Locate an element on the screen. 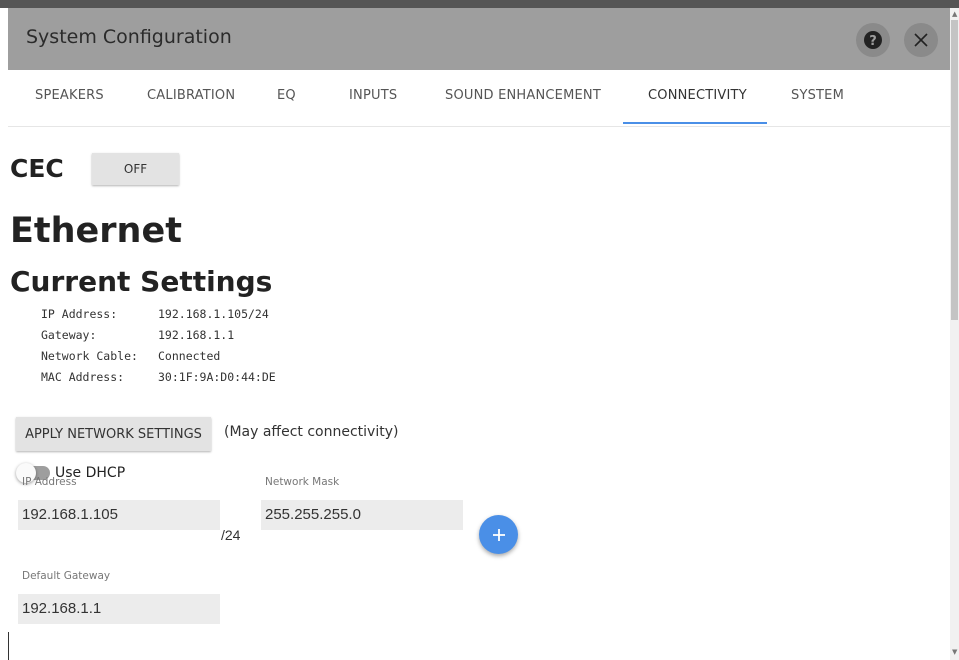  current-ip-value: 192.168.1.105/24 is located at coordinates (213, 314).